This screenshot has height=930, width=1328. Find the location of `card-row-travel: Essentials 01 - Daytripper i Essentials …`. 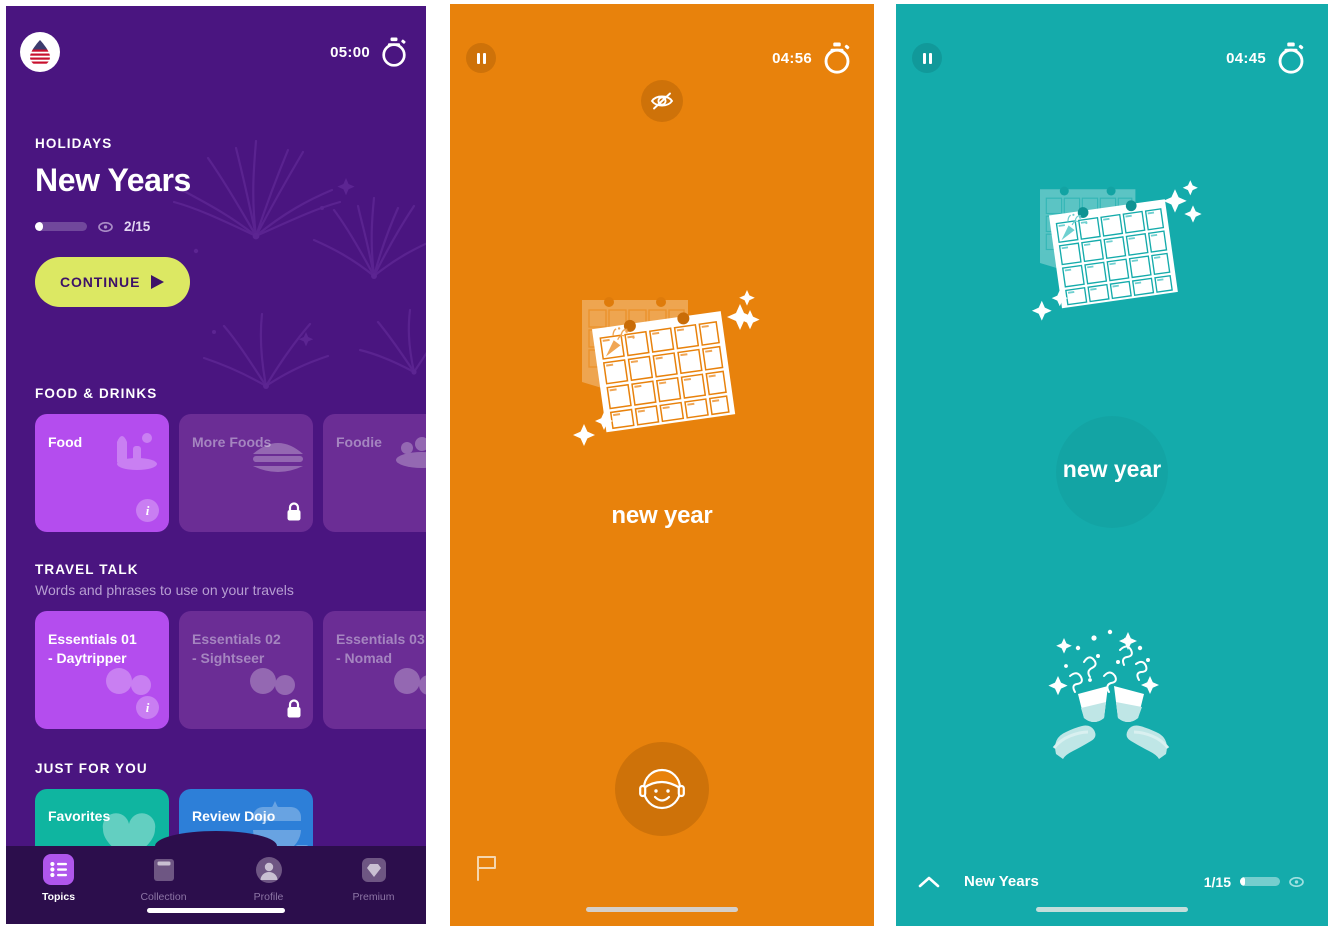

card-row-travel: Essentials 01 - Daytripper i Essentials … is located at coordinates (216, 670).